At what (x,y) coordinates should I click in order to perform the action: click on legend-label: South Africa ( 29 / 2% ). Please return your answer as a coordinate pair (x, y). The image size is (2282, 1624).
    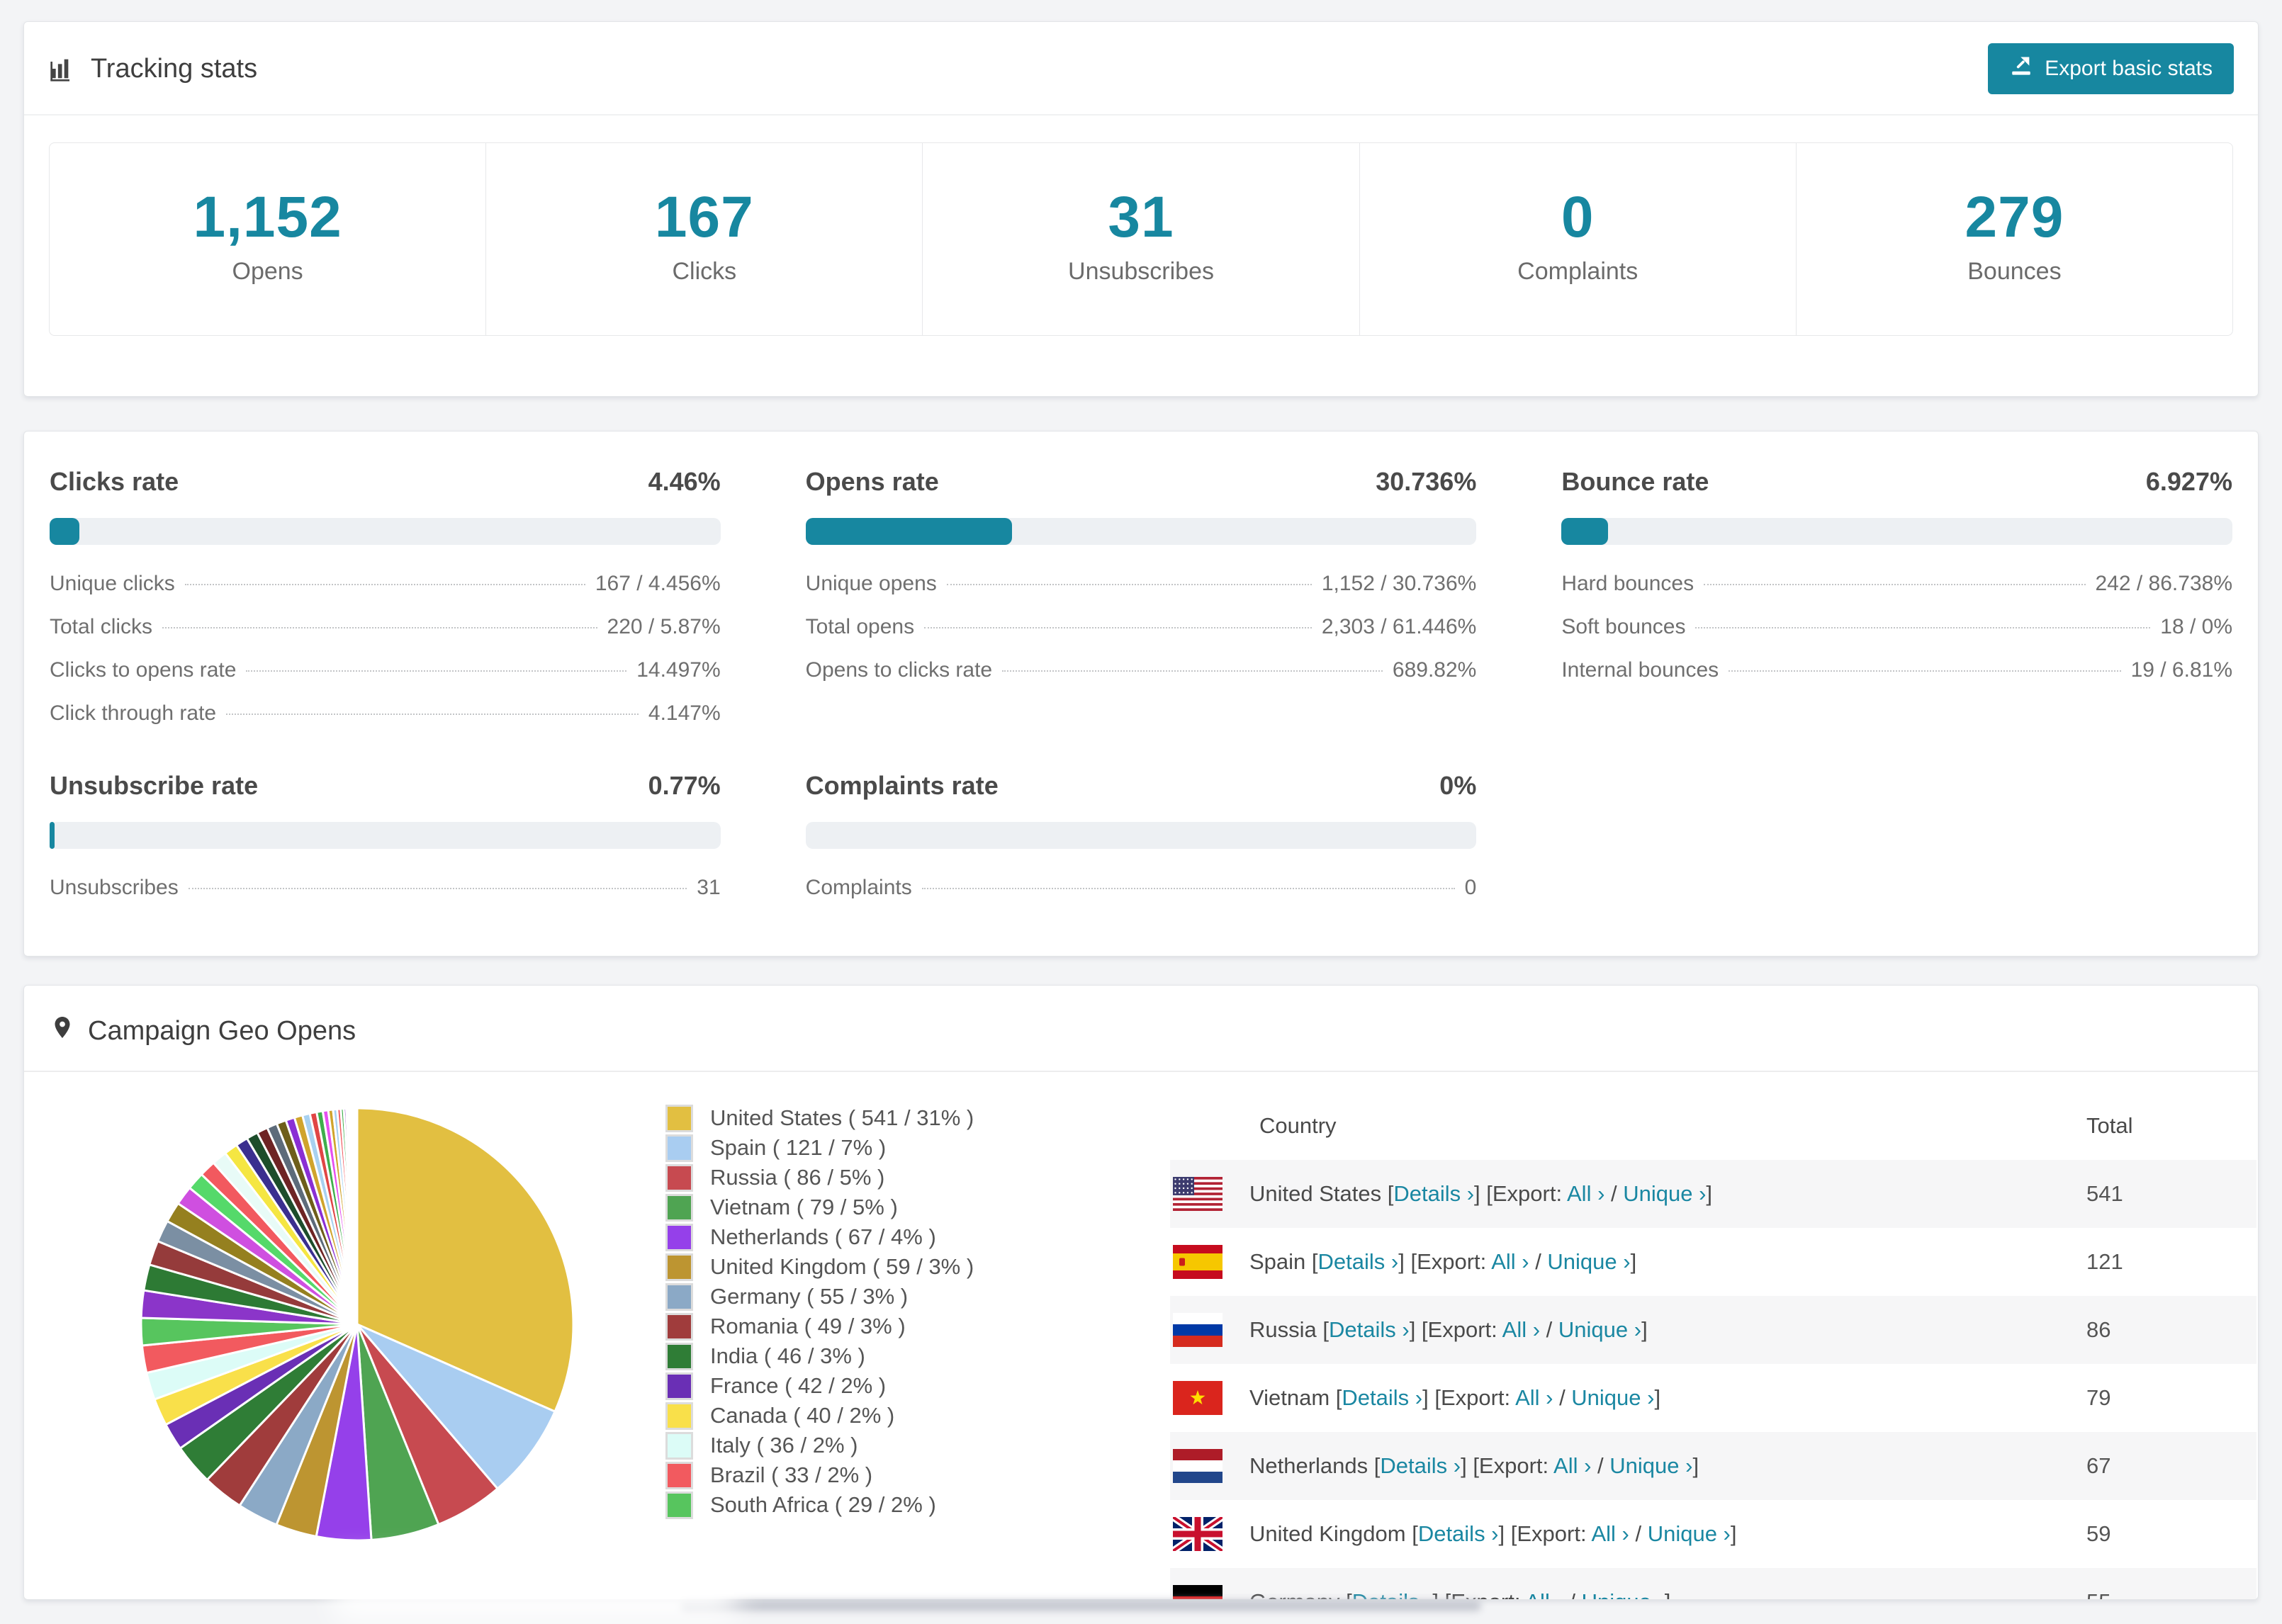
    Looking at the image, I should click on (823, 1505).